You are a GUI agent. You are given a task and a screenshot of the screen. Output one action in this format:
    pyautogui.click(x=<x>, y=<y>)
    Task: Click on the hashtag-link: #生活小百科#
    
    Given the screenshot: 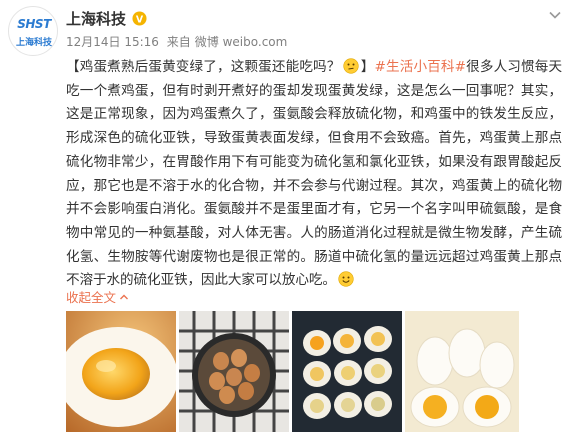 What is the action you would take?
    pyautogui.click(x=420, y=67)
    